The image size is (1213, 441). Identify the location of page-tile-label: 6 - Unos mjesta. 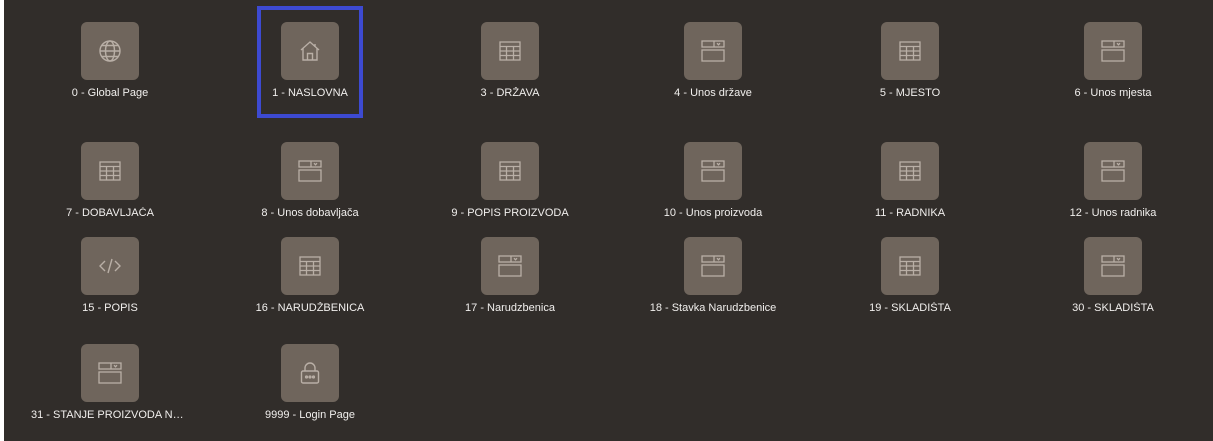
(1113, 93).